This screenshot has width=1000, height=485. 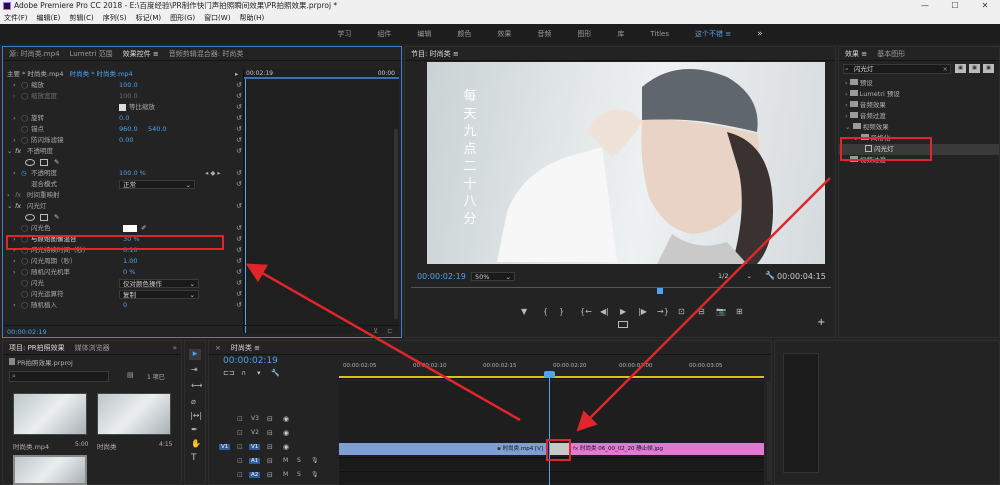 I want to click on ripple-edit-tool-icon: ⟷, so click(x=196, y=385).